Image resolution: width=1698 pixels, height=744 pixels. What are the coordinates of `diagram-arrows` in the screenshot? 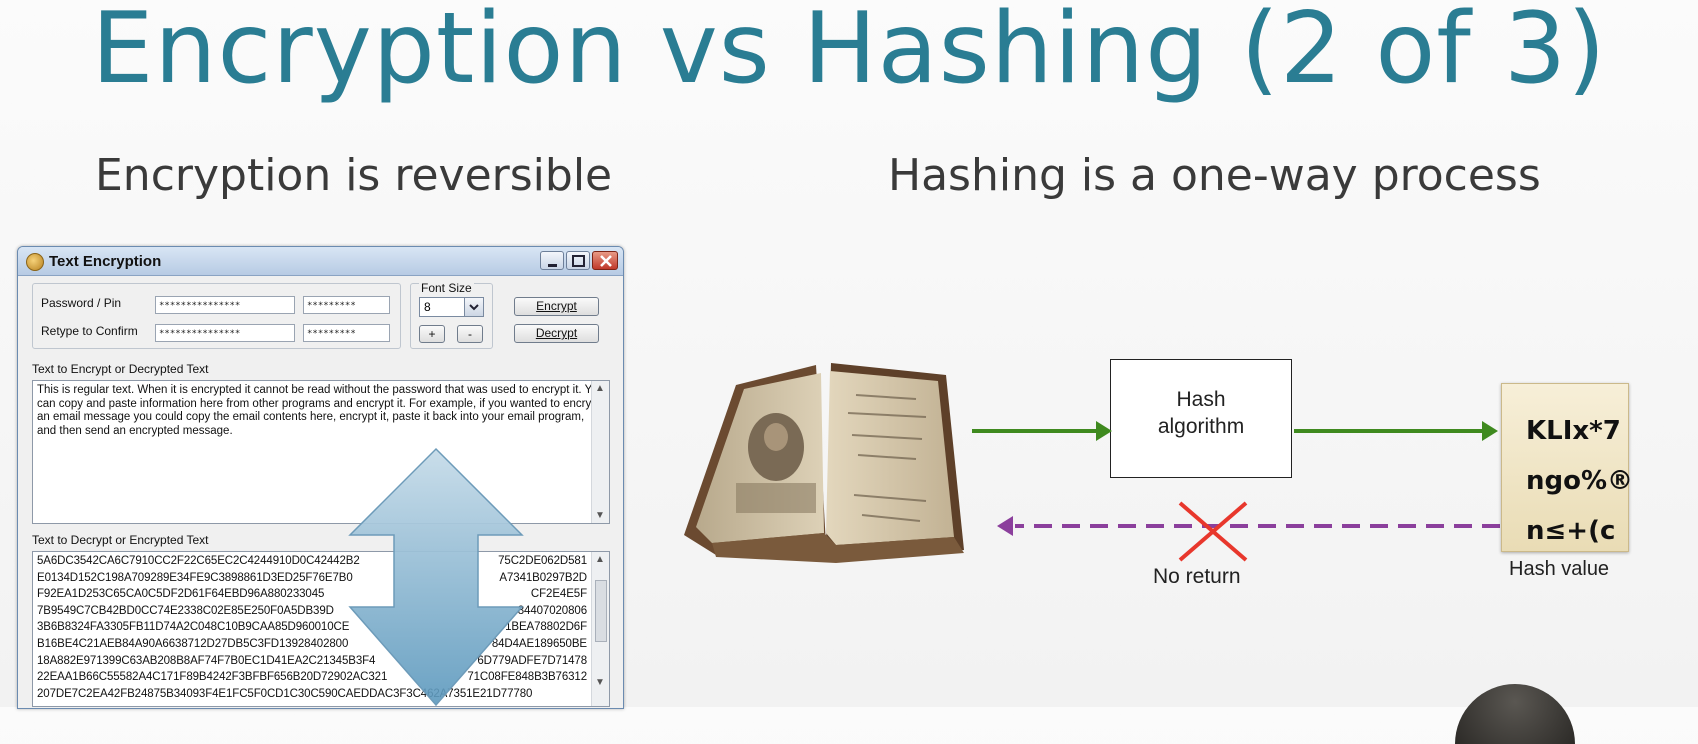 It's located at (1236, 491).